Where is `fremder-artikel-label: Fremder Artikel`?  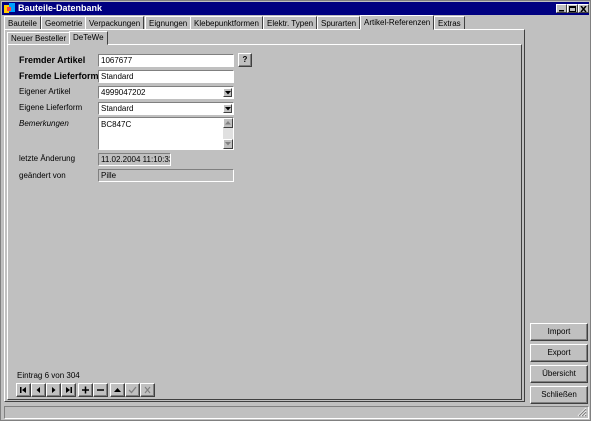
fremder-artikel-label: Fremder Artikel is located at coordinates (52, 60).